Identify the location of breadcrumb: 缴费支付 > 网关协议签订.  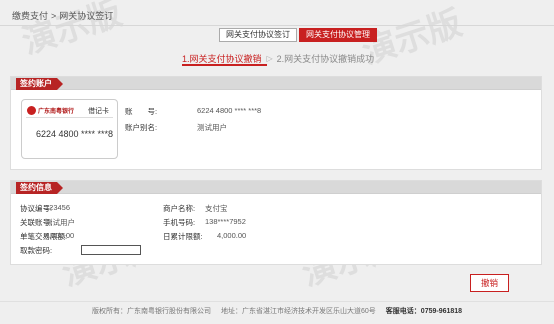
(62, 15).